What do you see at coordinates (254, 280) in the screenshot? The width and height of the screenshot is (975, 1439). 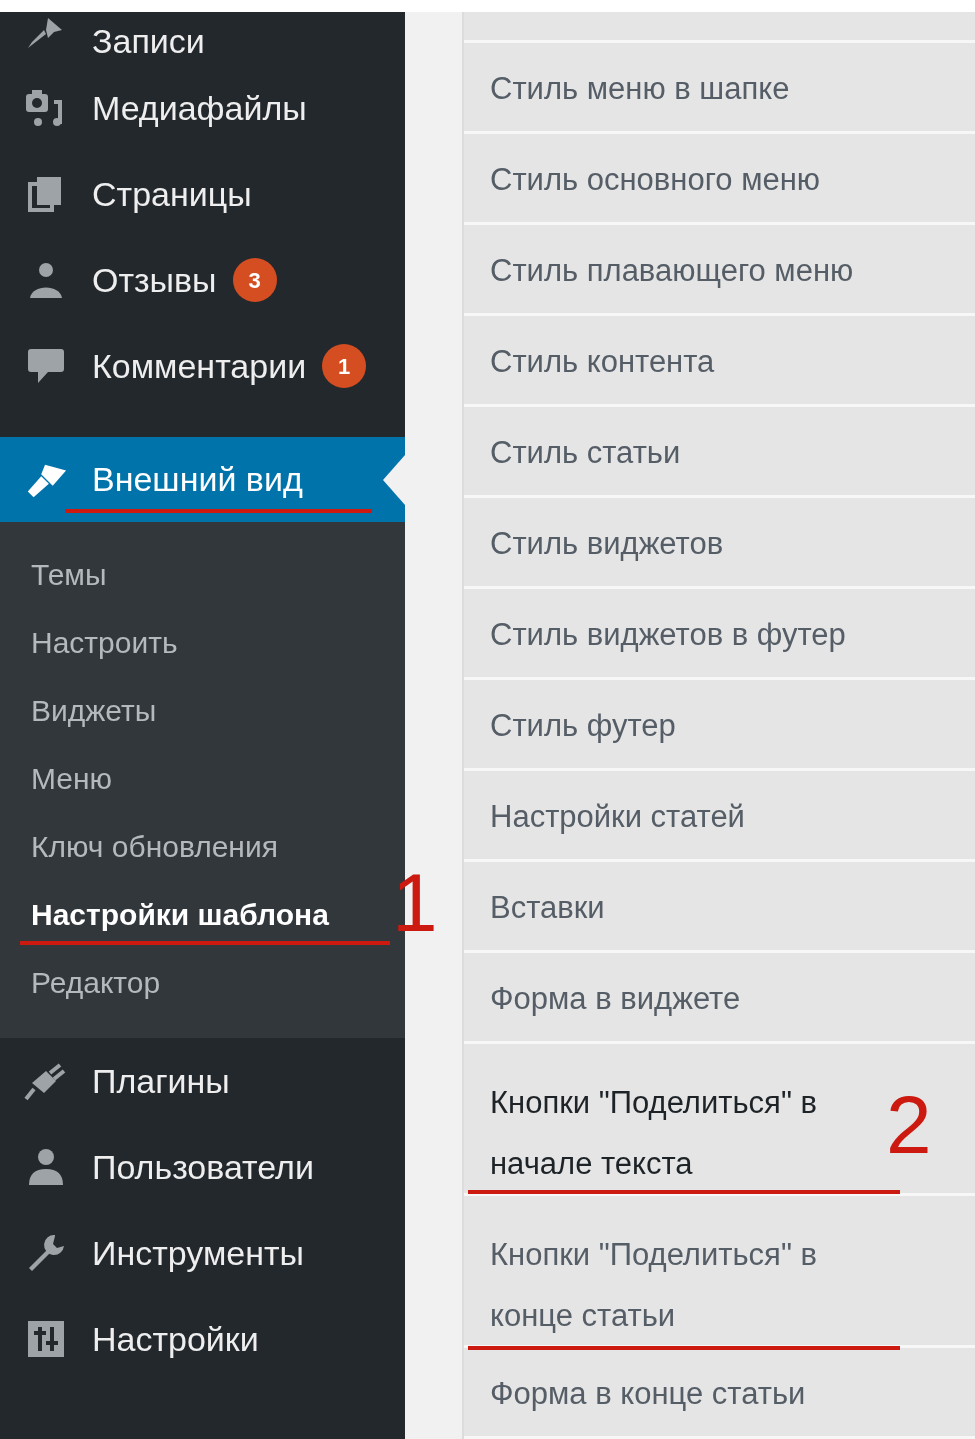 I see `count-badge: 3` at bounding box center [254, 280].